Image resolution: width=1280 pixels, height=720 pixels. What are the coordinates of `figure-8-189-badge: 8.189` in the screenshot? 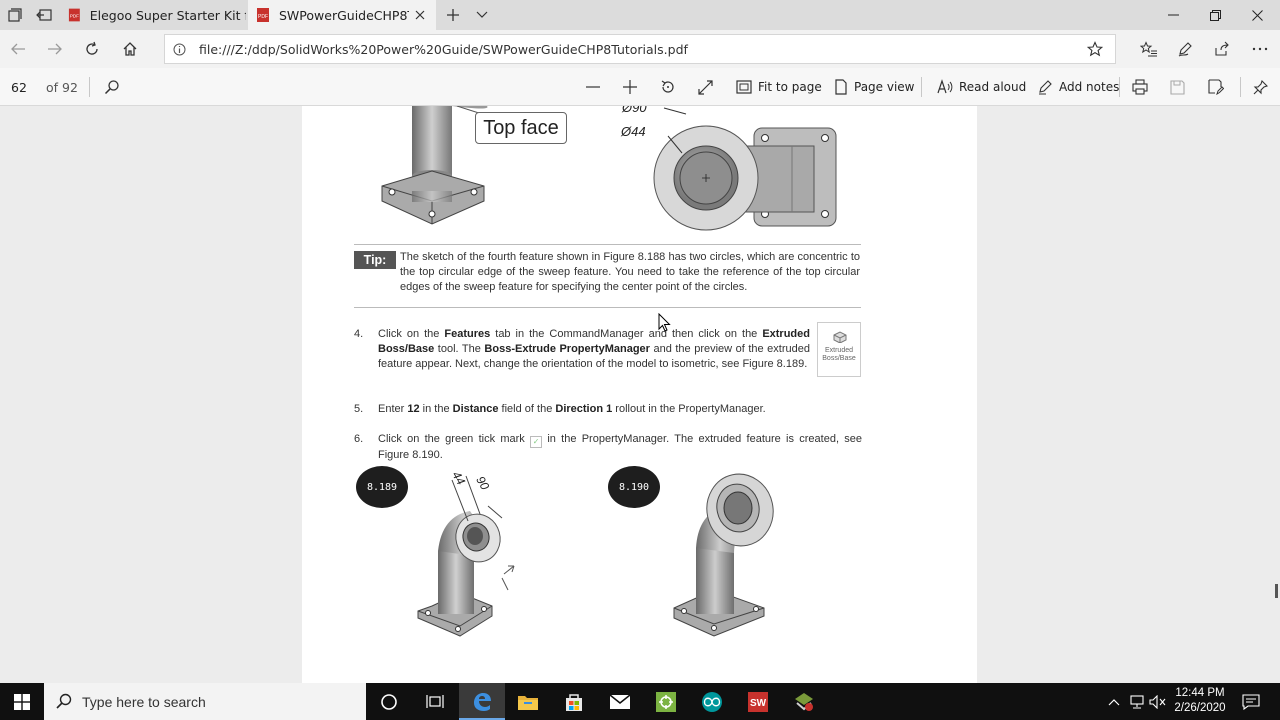 It's located at (382, 487).